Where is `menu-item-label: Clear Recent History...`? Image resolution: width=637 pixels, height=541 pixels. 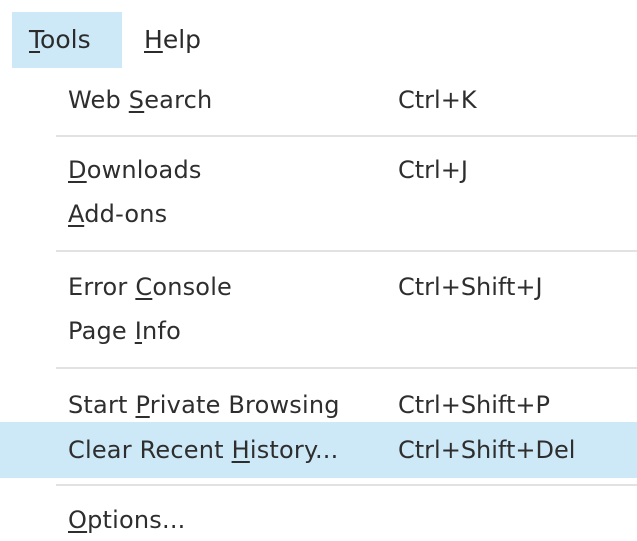 menu-item-label: Clear Recent History... is located at coordinates (203, 450).